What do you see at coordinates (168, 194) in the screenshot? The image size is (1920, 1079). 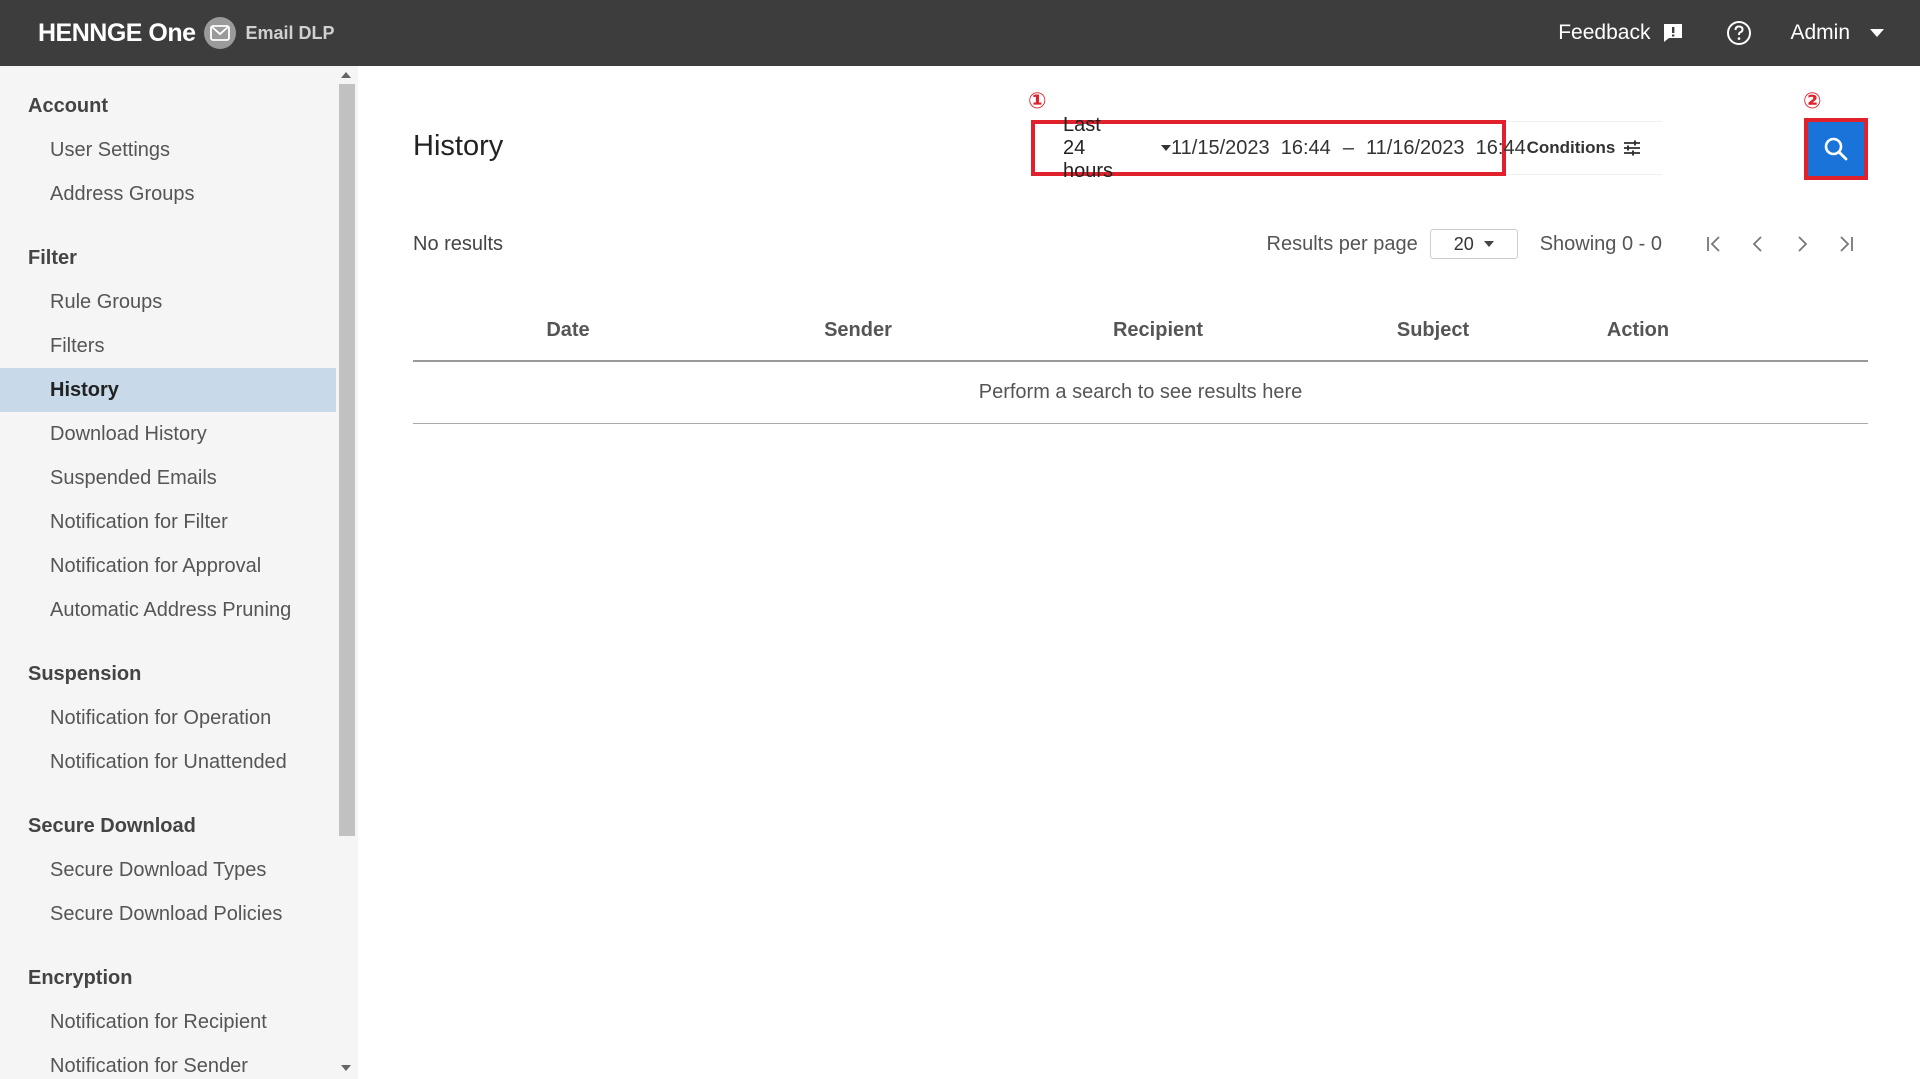 I see `sidebar-item-address-groups: Address Groups` at bounding box center [168, 194].